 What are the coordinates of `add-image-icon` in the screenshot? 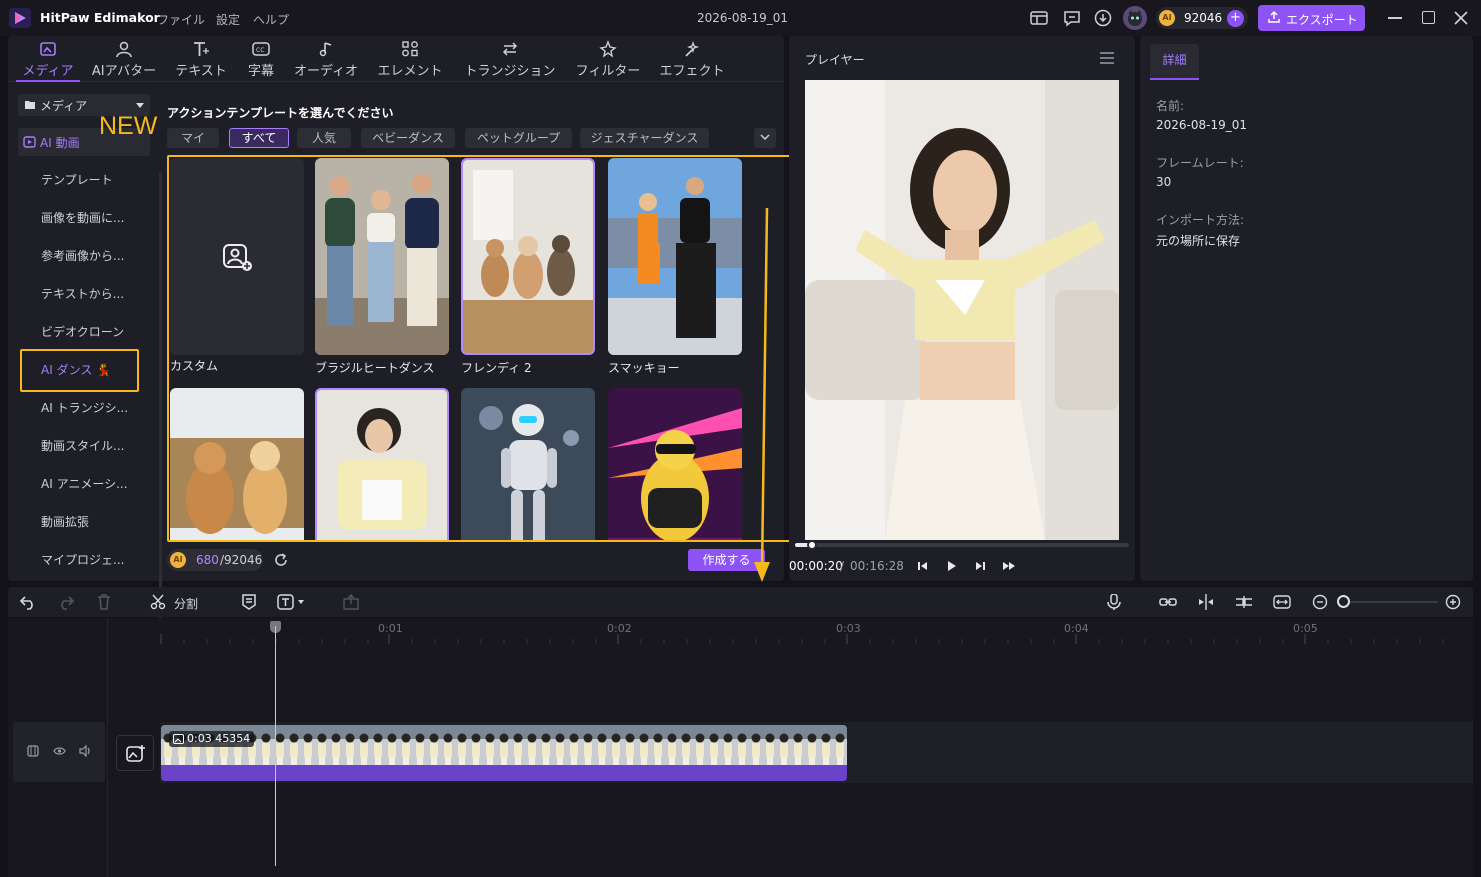 It's located at (135, 753).